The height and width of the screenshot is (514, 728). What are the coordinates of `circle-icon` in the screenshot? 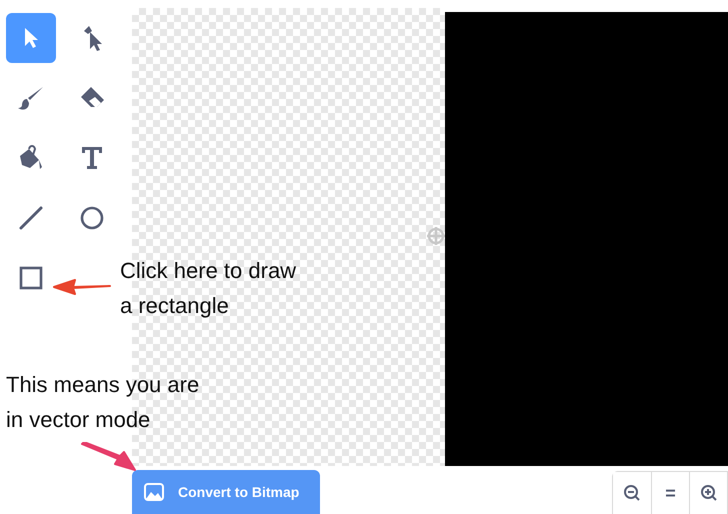 It's located at (92, 218).